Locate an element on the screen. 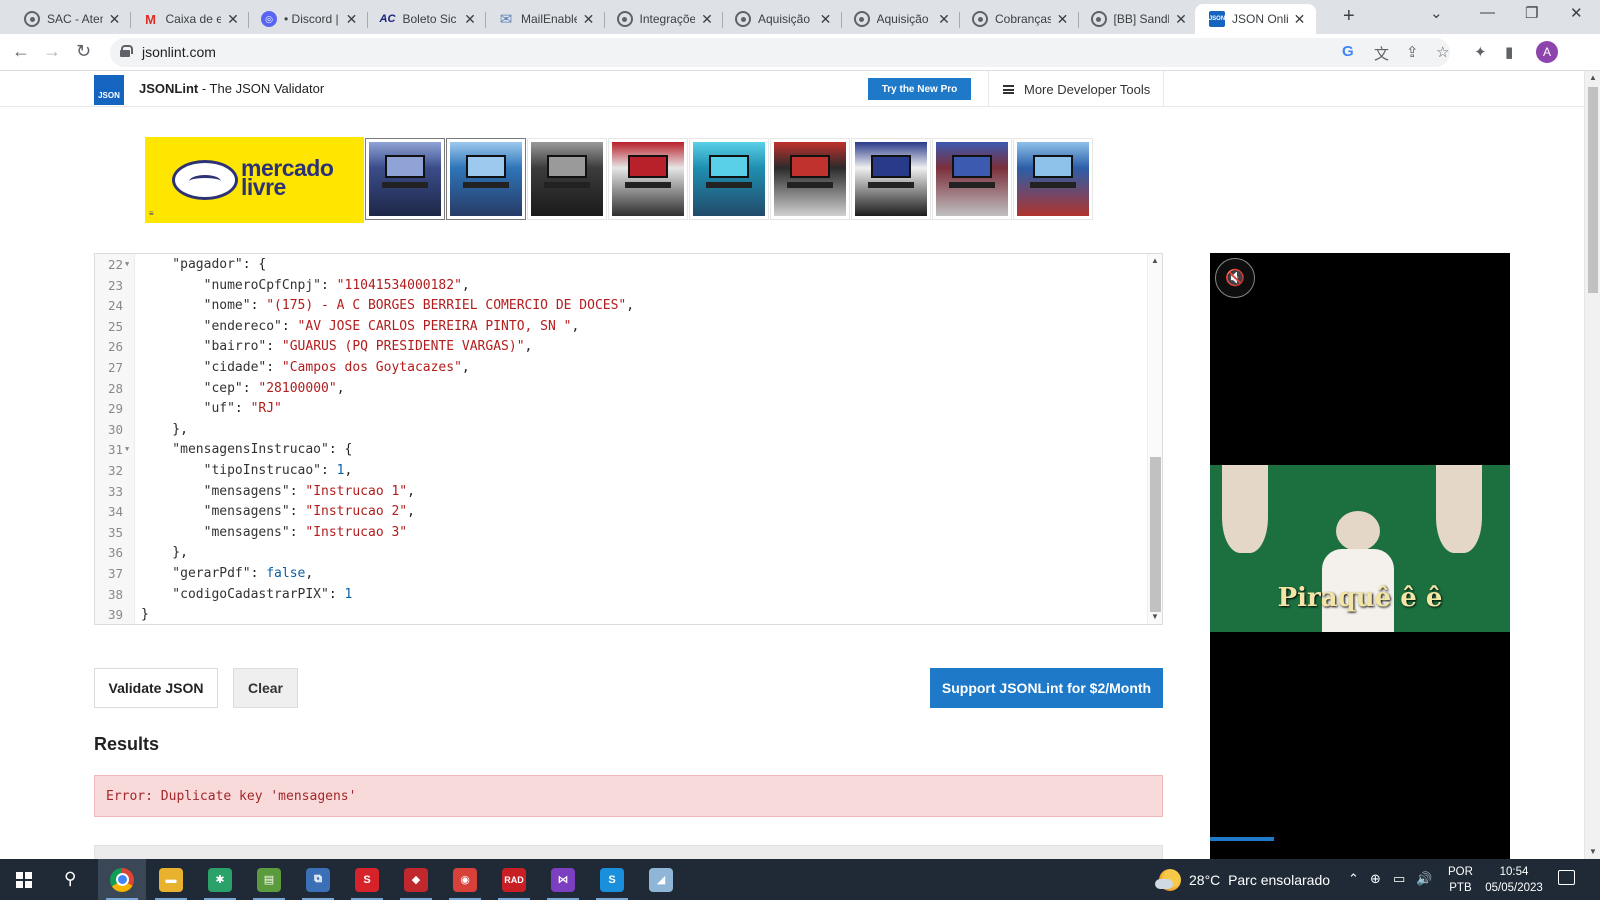  taskbar-app-tool: ⧉ is located at coordinates (318, 879).